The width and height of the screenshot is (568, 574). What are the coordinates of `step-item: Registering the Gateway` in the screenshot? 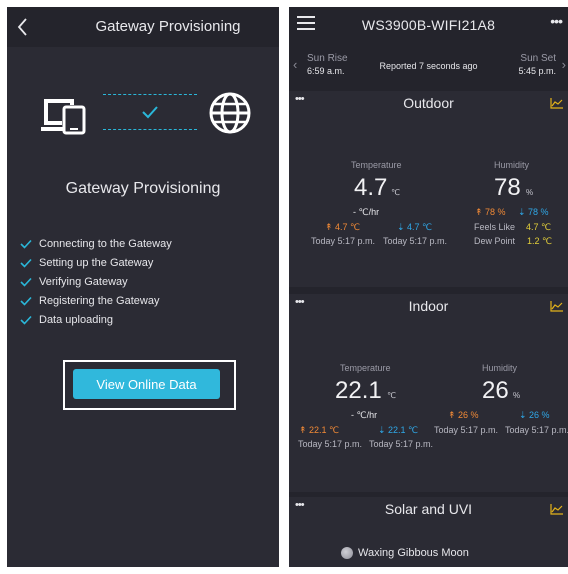 It's located at (95, 300).